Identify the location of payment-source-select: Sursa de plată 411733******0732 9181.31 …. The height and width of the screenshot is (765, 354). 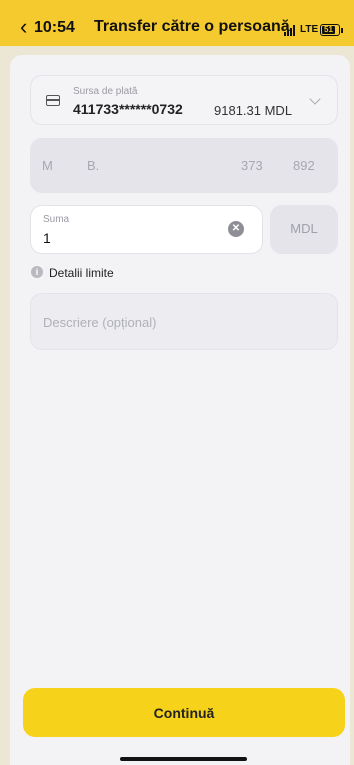
(184, 100).